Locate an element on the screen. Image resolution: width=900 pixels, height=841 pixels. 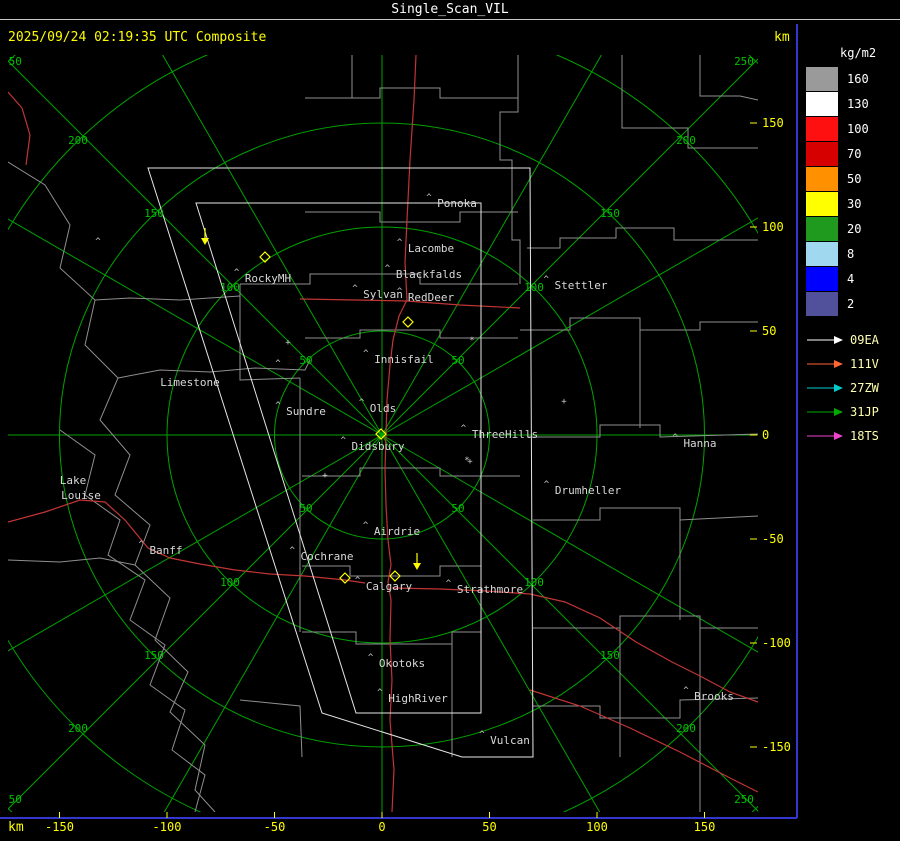
colorbar-value: 50 is located at coordinates (854, 178).